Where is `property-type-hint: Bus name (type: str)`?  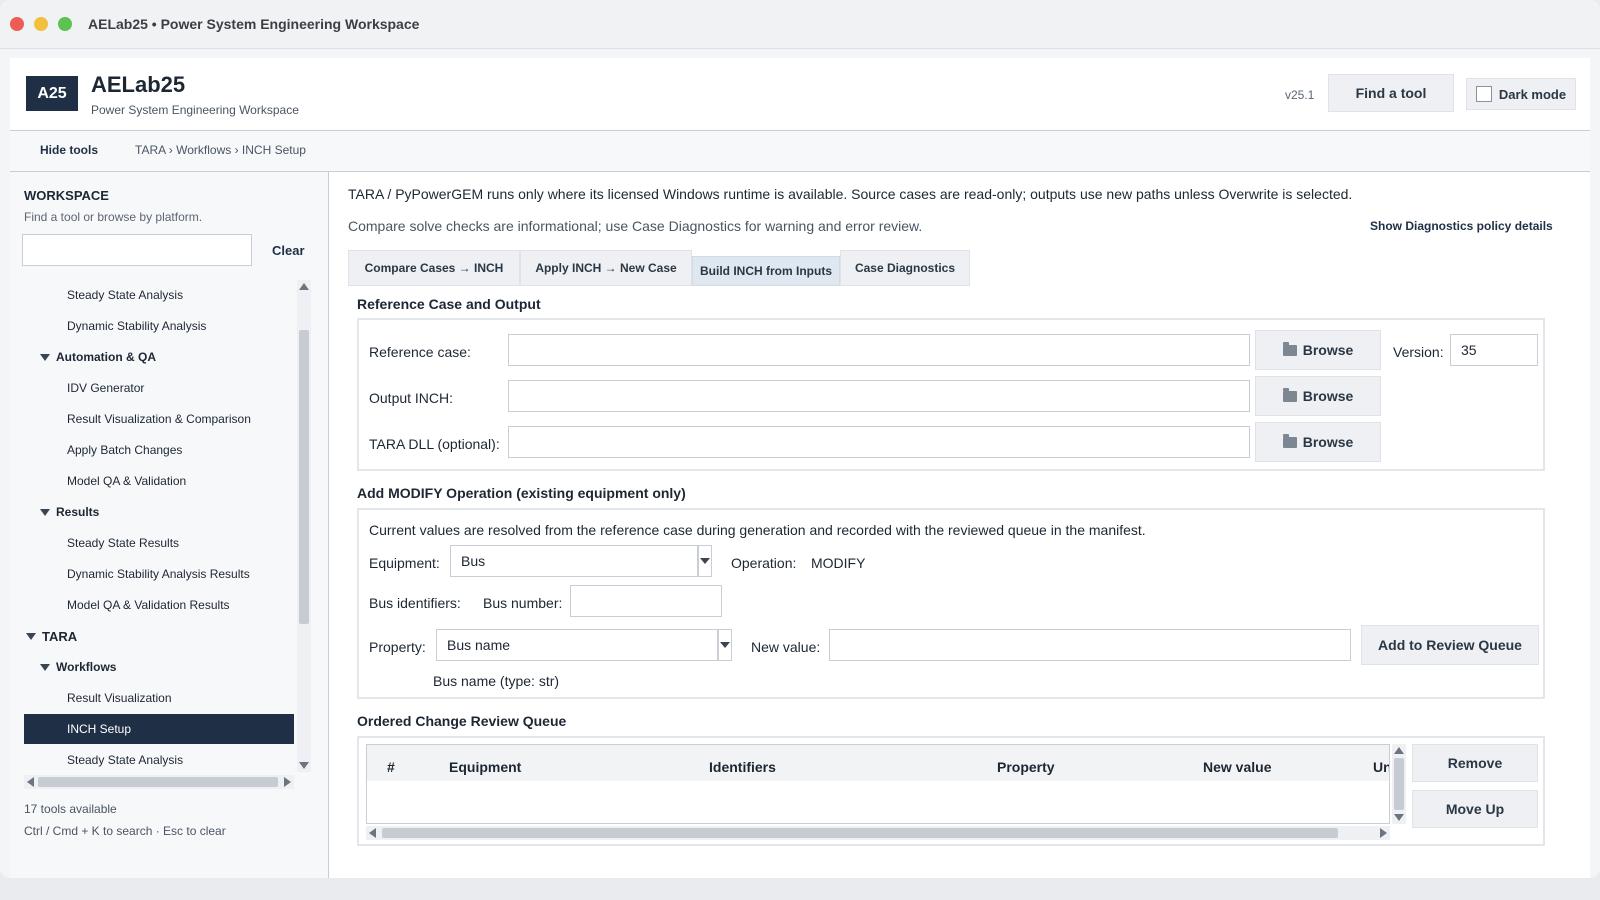 property-type-hint: Bus name (type: str) is located at coordinates (496, 681).